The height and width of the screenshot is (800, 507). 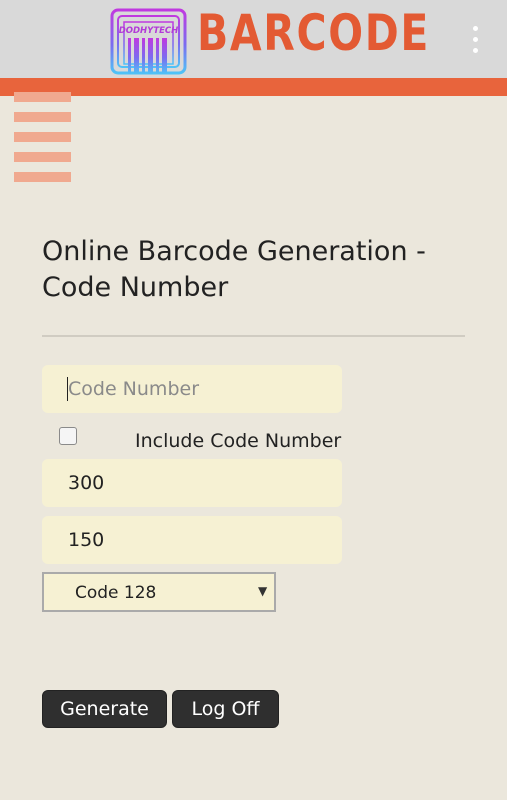 What do you see at coordinates (238, 441) in the screenshot?
I see `include-code-label: Include Code Number` at bounding box center [238, 441].